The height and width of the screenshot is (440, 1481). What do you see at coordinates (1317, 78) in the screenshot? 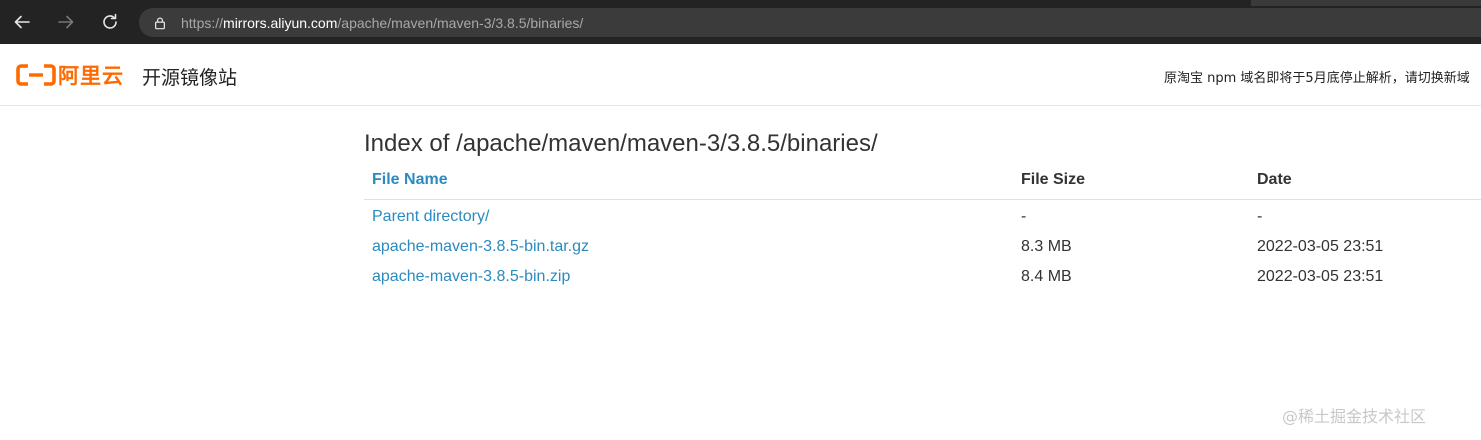
I see `notice-banner-text: 原淘宝 npm 域名即将于5月底停止解析，请切换新域` at bounding box center [1317, 78].